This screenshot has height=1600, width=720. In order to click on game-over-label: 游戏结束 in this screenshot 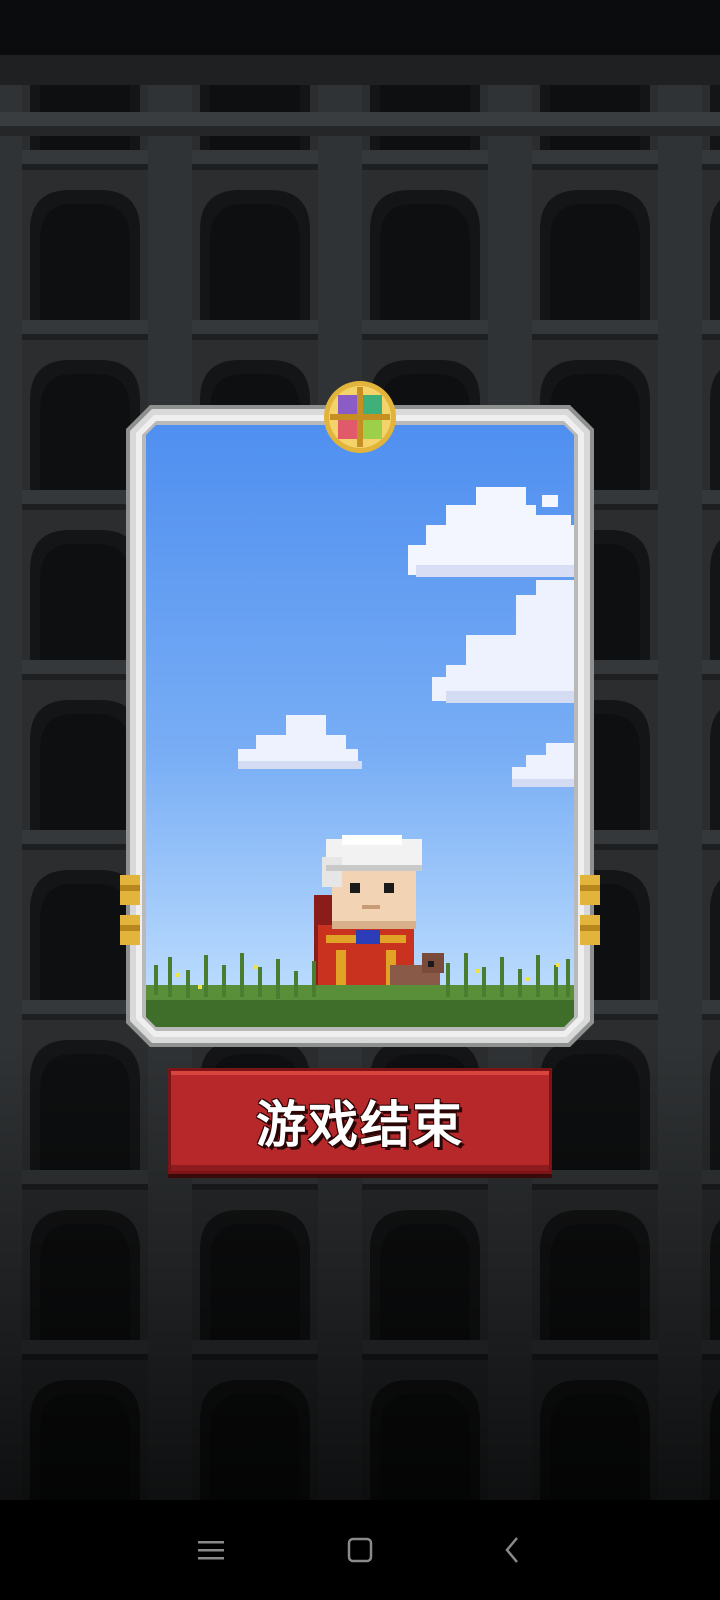, I will do `click(360, 1125)`.